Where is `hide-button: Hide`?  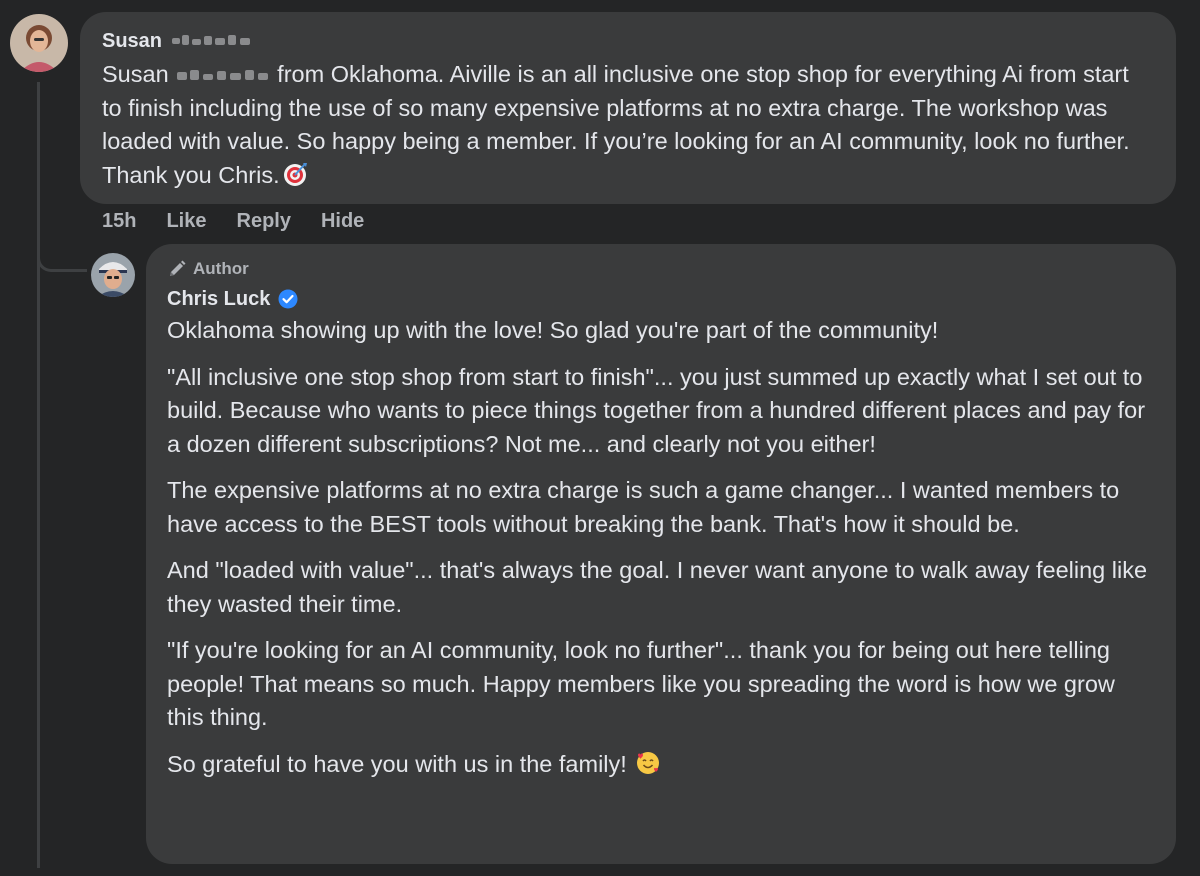 hide-button: Hide is located at coordinates (342, 221).